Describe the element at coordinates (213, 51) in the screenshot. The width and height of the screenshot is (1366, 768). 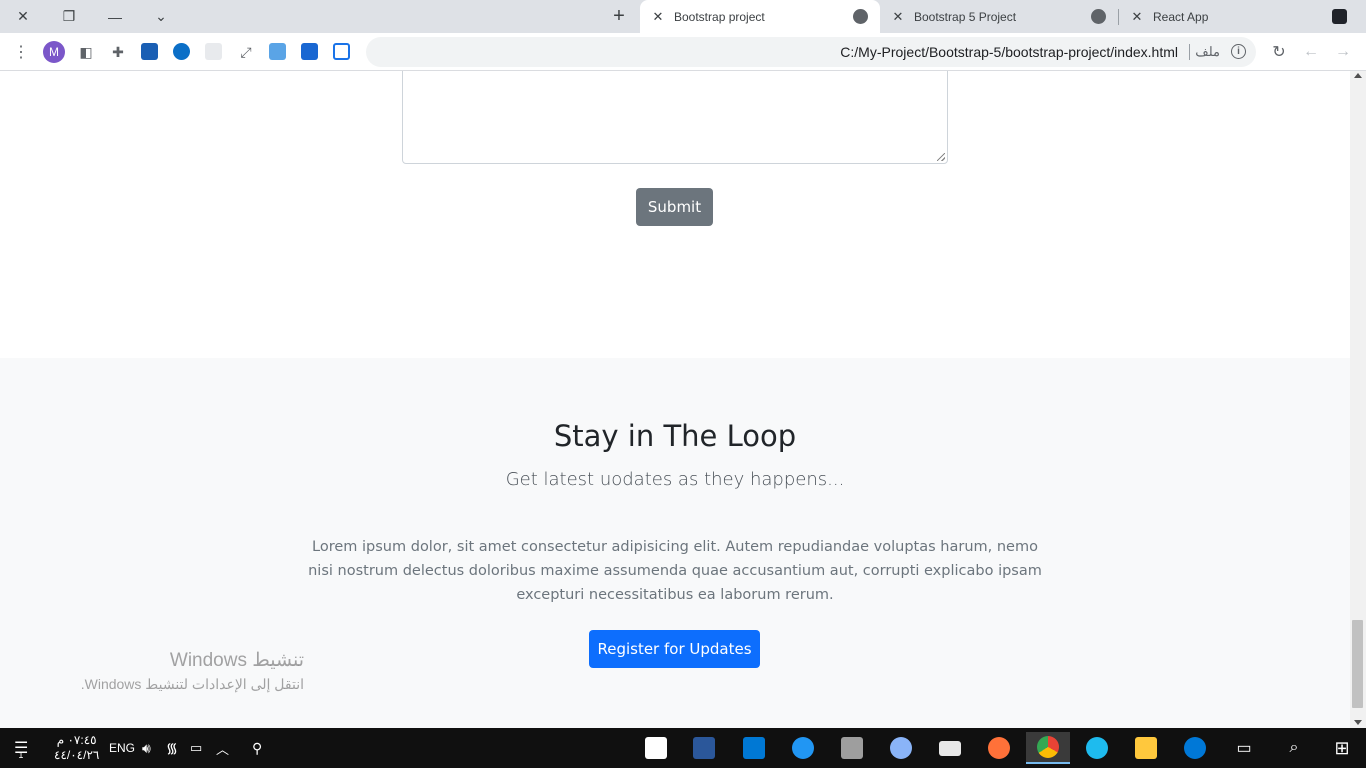
I see `extension-grid-icon` at that location.